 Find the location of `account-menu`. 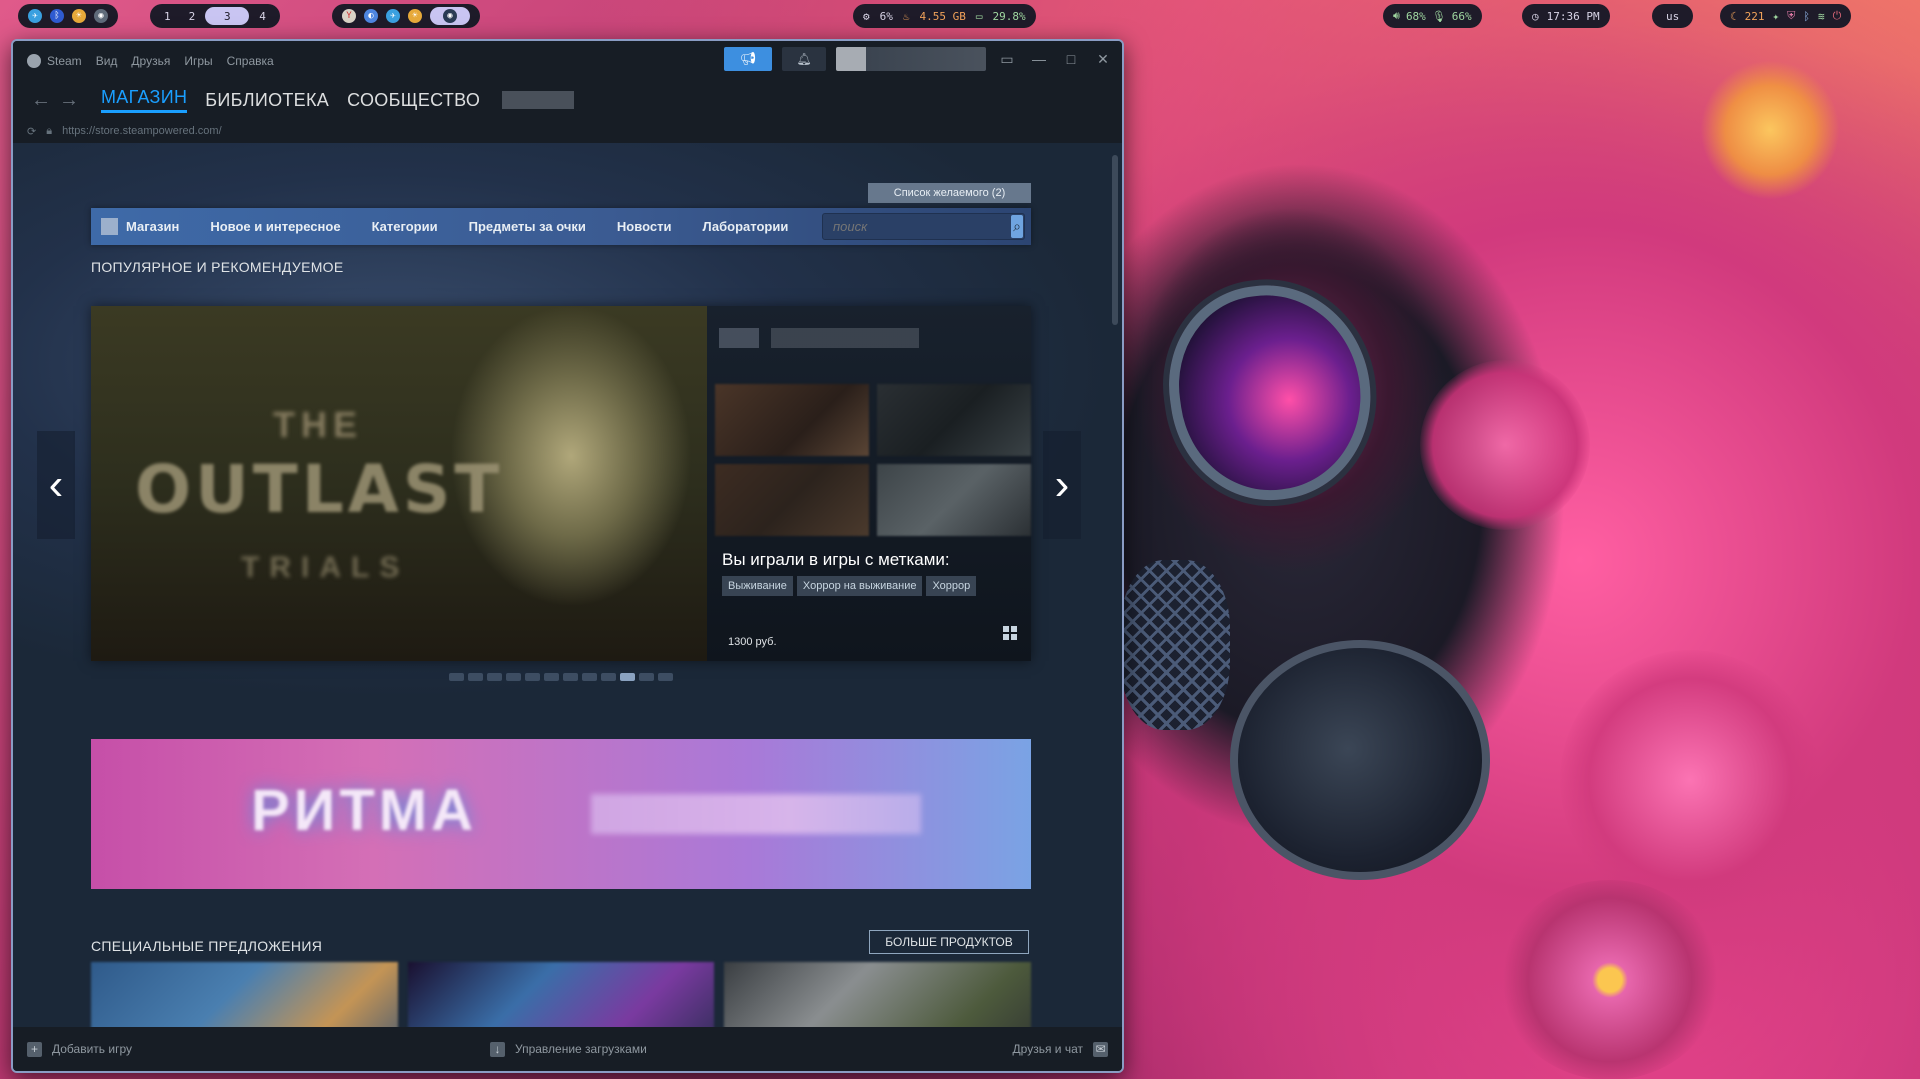

account-menu is located at coordinates (911, 59).